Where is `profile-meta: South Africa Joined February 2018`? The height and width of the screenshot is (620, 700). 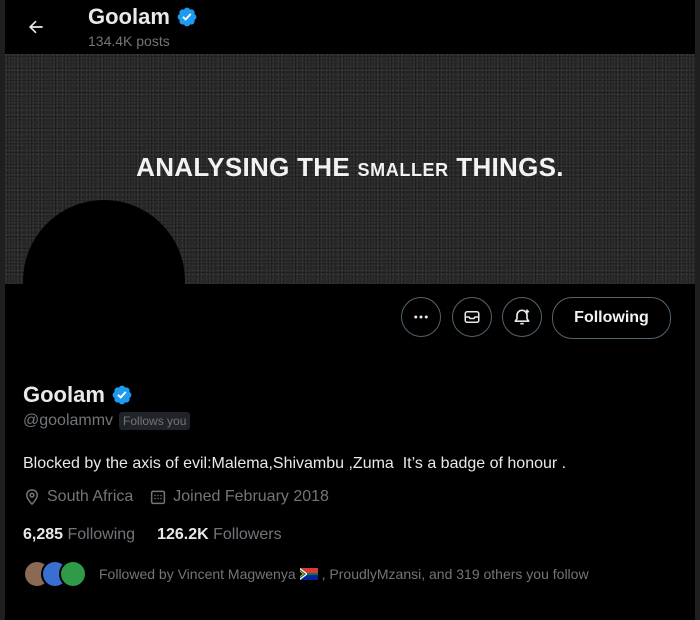
profile-meta: South Africa Joined February 2018 is located at coordinates (184, 497).